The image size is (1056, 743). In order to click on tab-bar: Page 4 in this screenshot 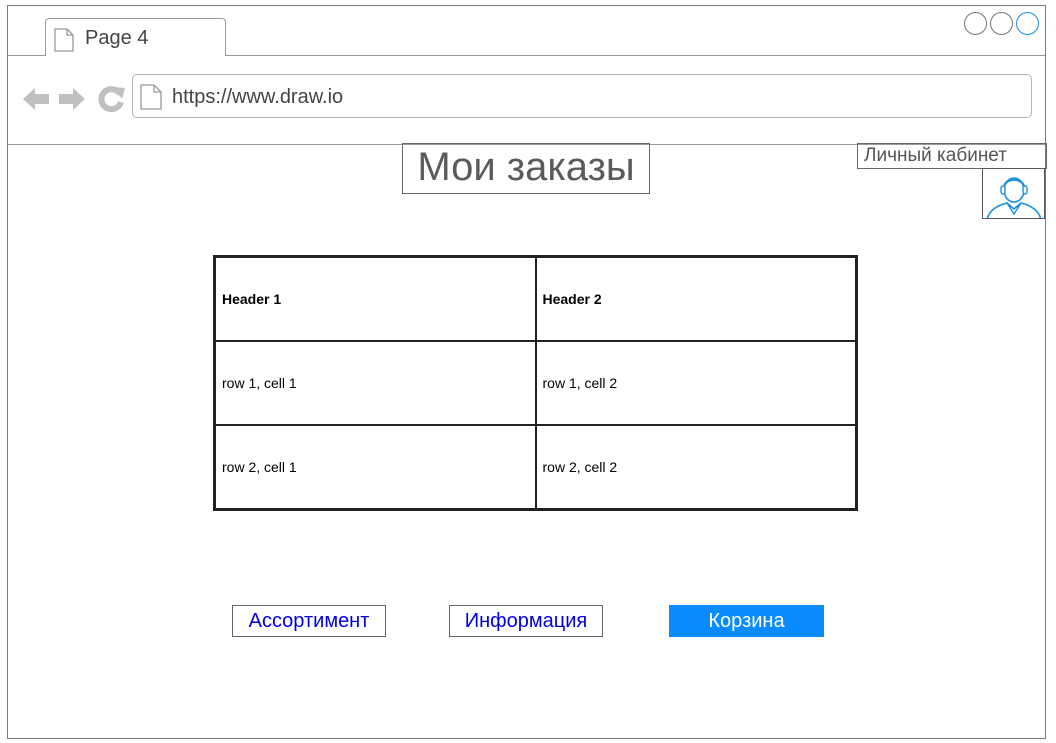, I will do `click(526, 31)`.